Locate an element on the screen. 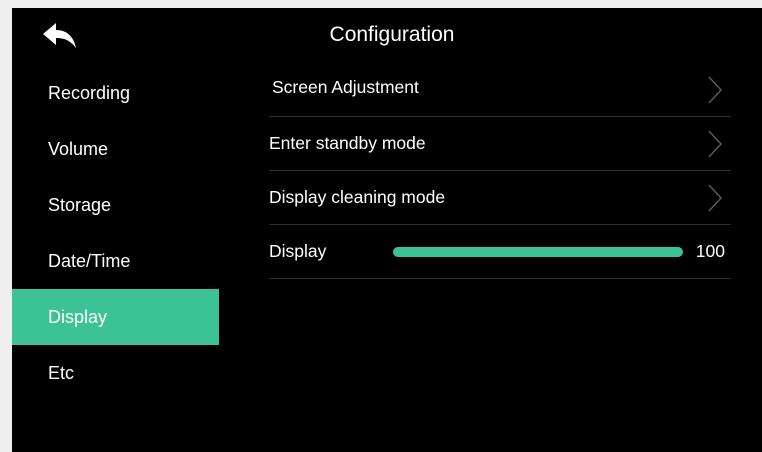 Image resolution: width=762 pixels, height=452 pixels. enter-standby-mode-row: Enter standby mode is located at coordinates (500, 144).